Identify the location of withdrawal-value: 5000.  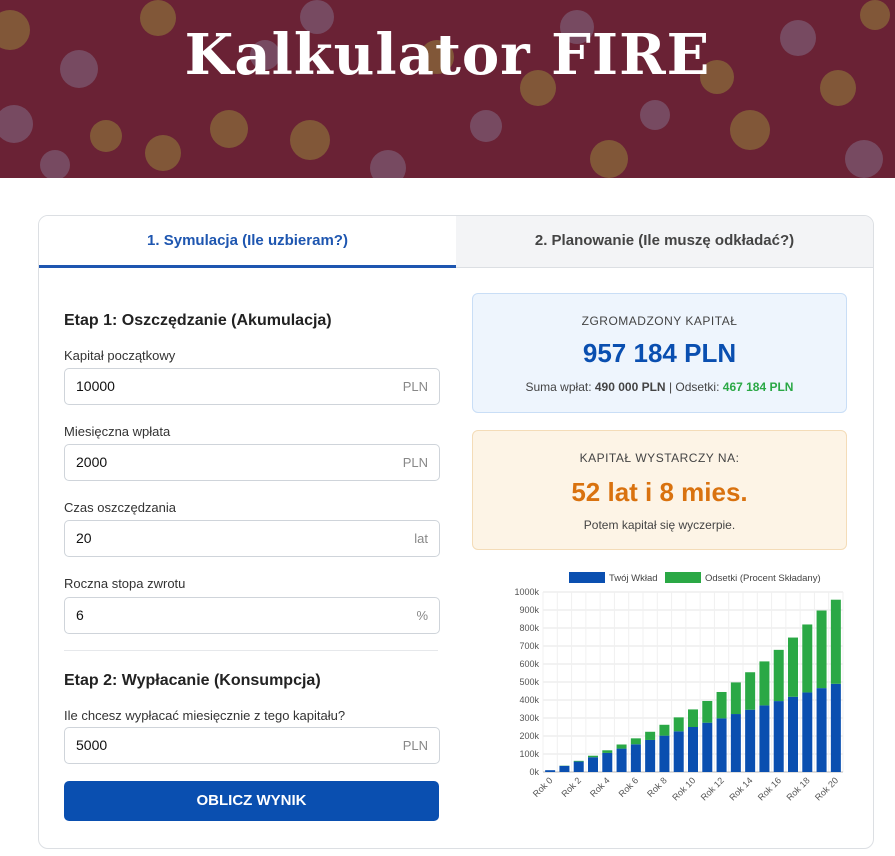
(92, 745).